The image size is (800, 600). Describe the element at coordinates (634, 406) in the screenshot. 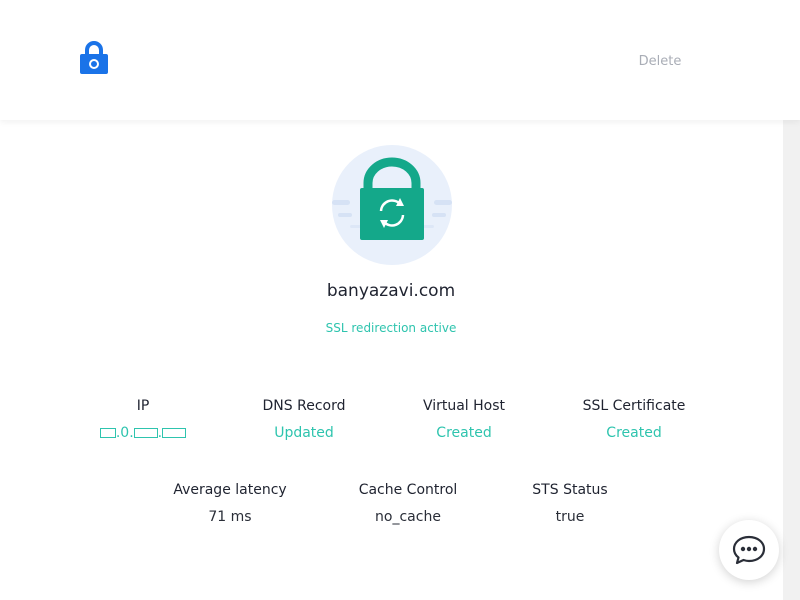

I see `stat-label: SSL Certificate` at that location.